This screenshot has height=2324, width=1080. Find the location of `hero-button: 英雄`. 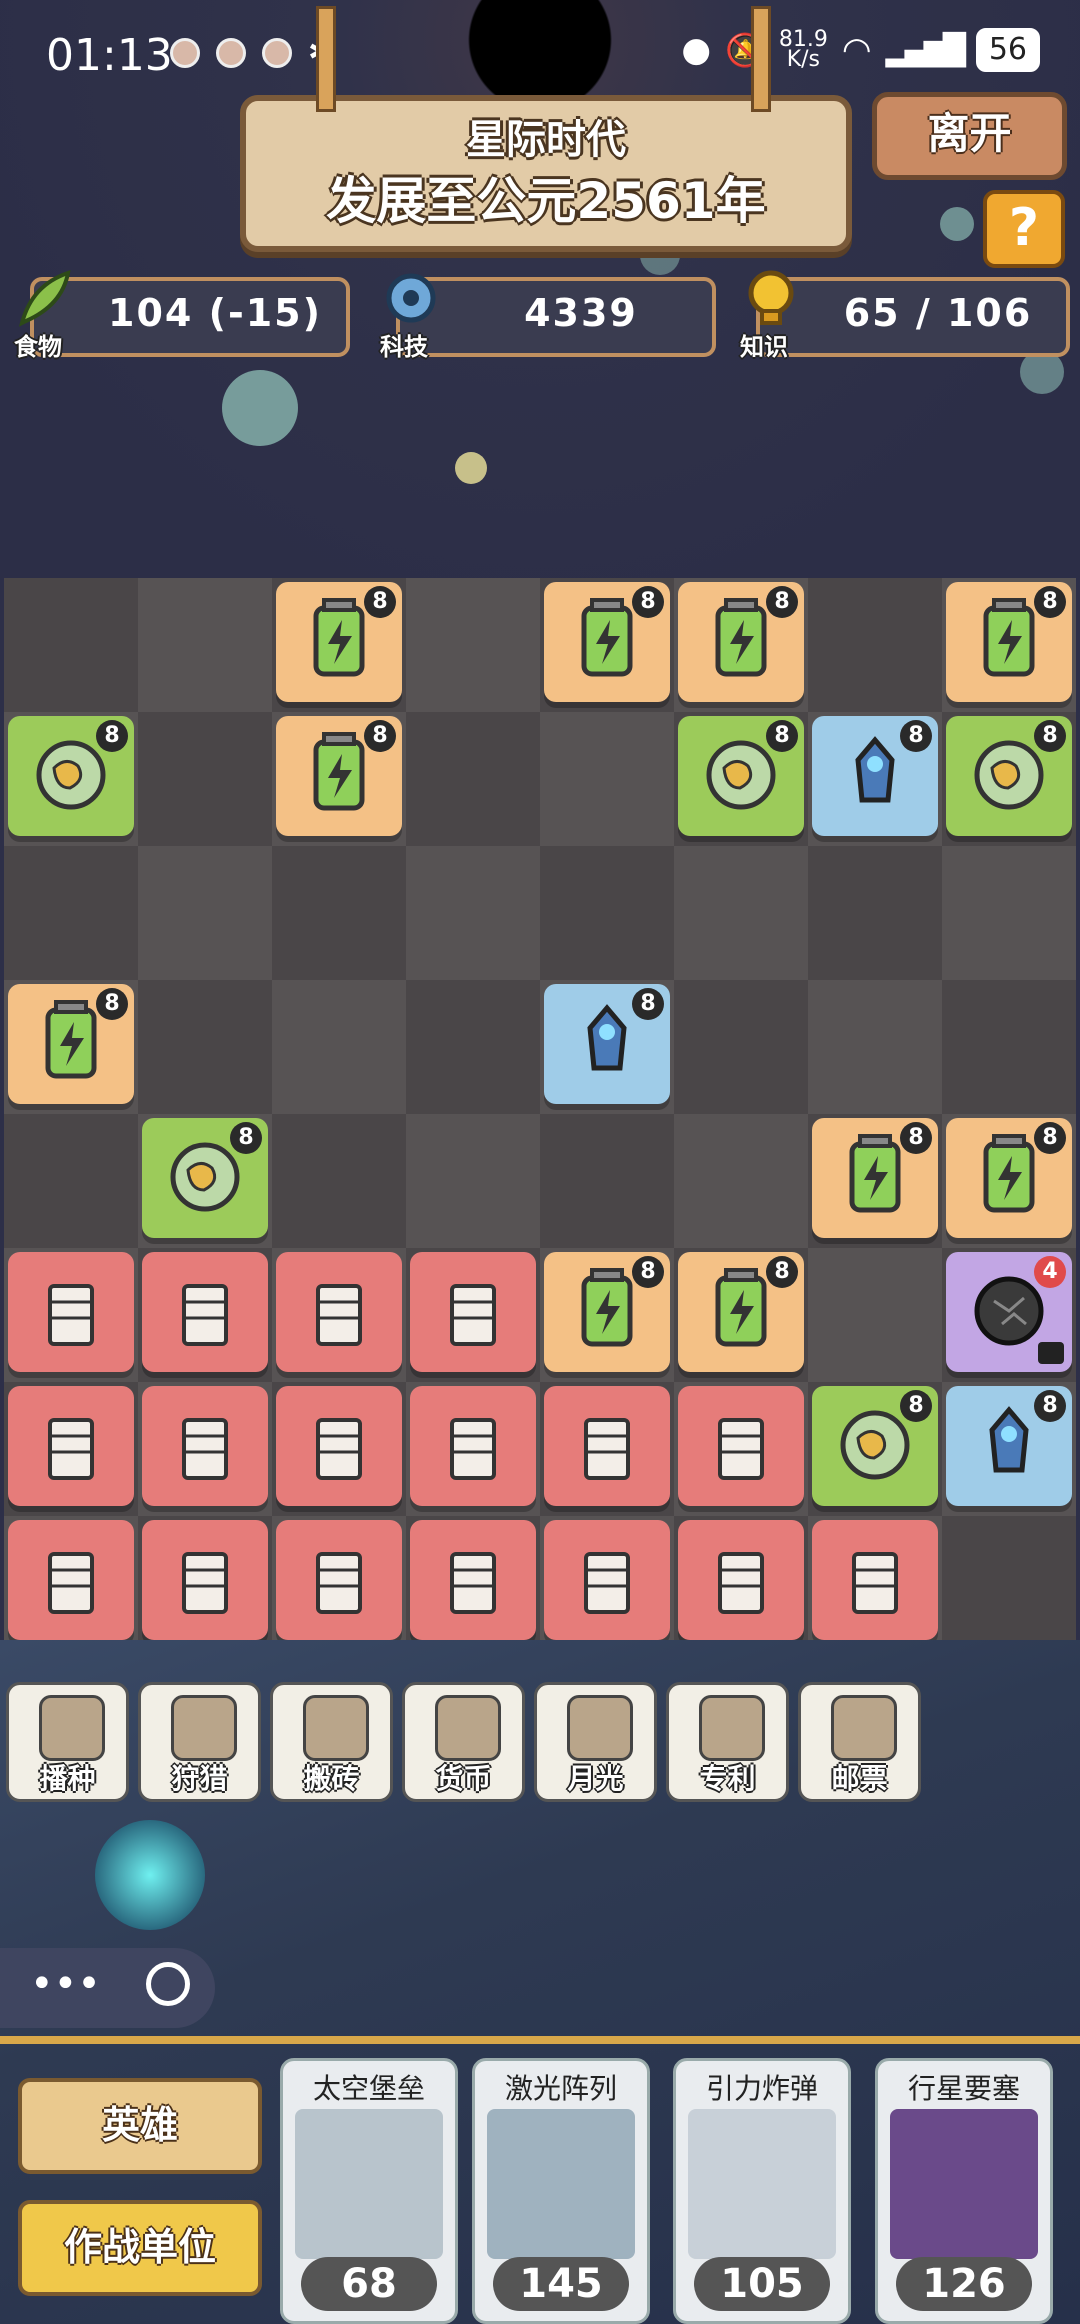

hero-button: 英雄 is located at coordinates (140, 2126).